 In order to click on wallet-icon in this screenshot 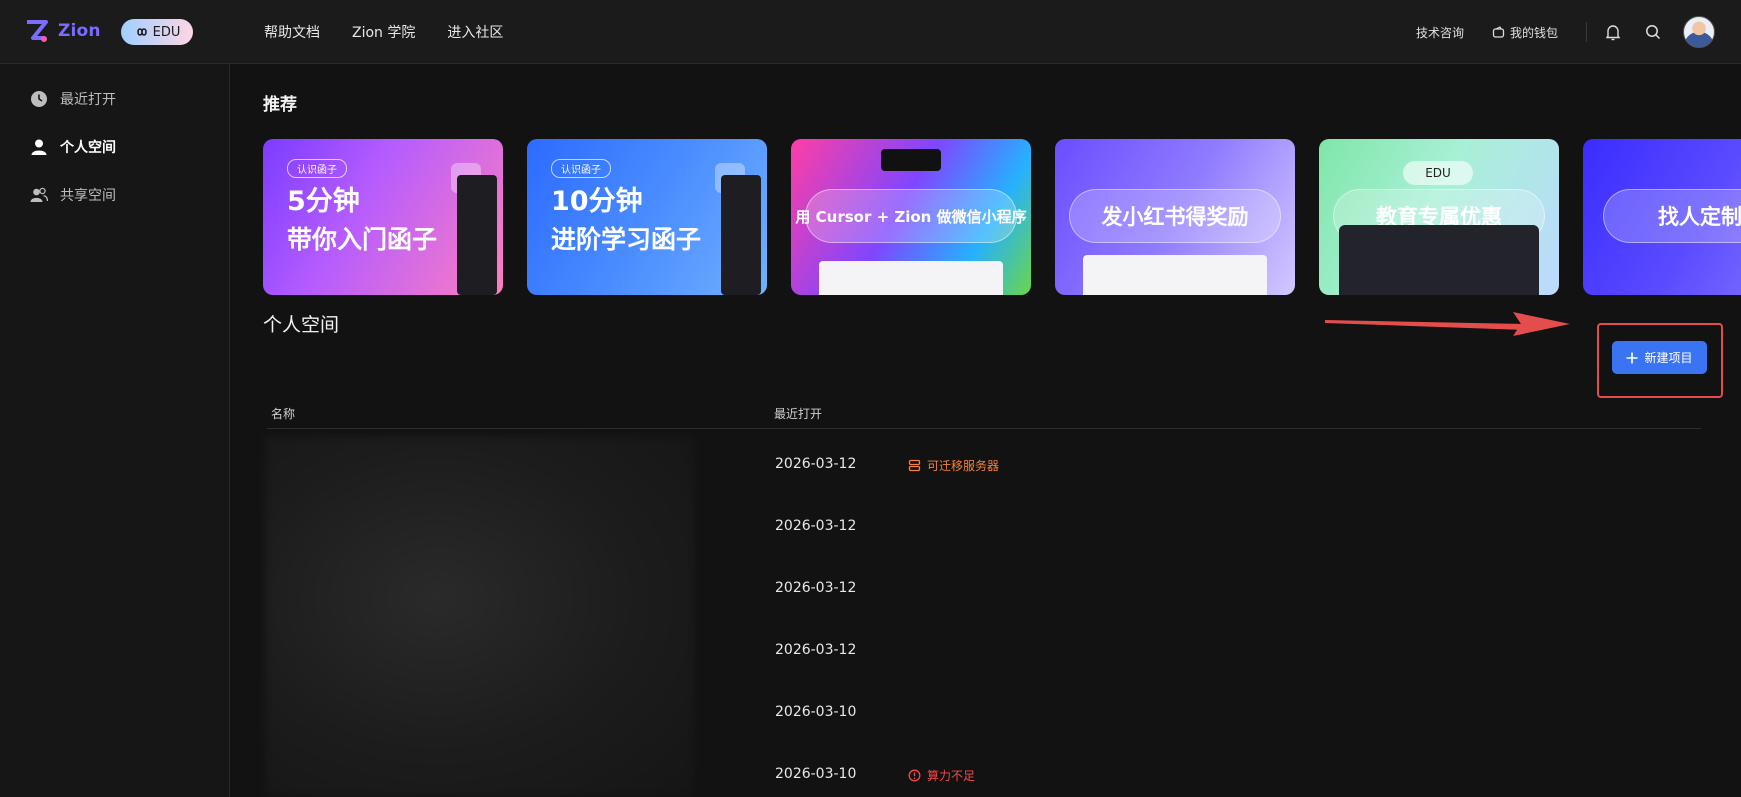, I will do `click(1498, 31)`.